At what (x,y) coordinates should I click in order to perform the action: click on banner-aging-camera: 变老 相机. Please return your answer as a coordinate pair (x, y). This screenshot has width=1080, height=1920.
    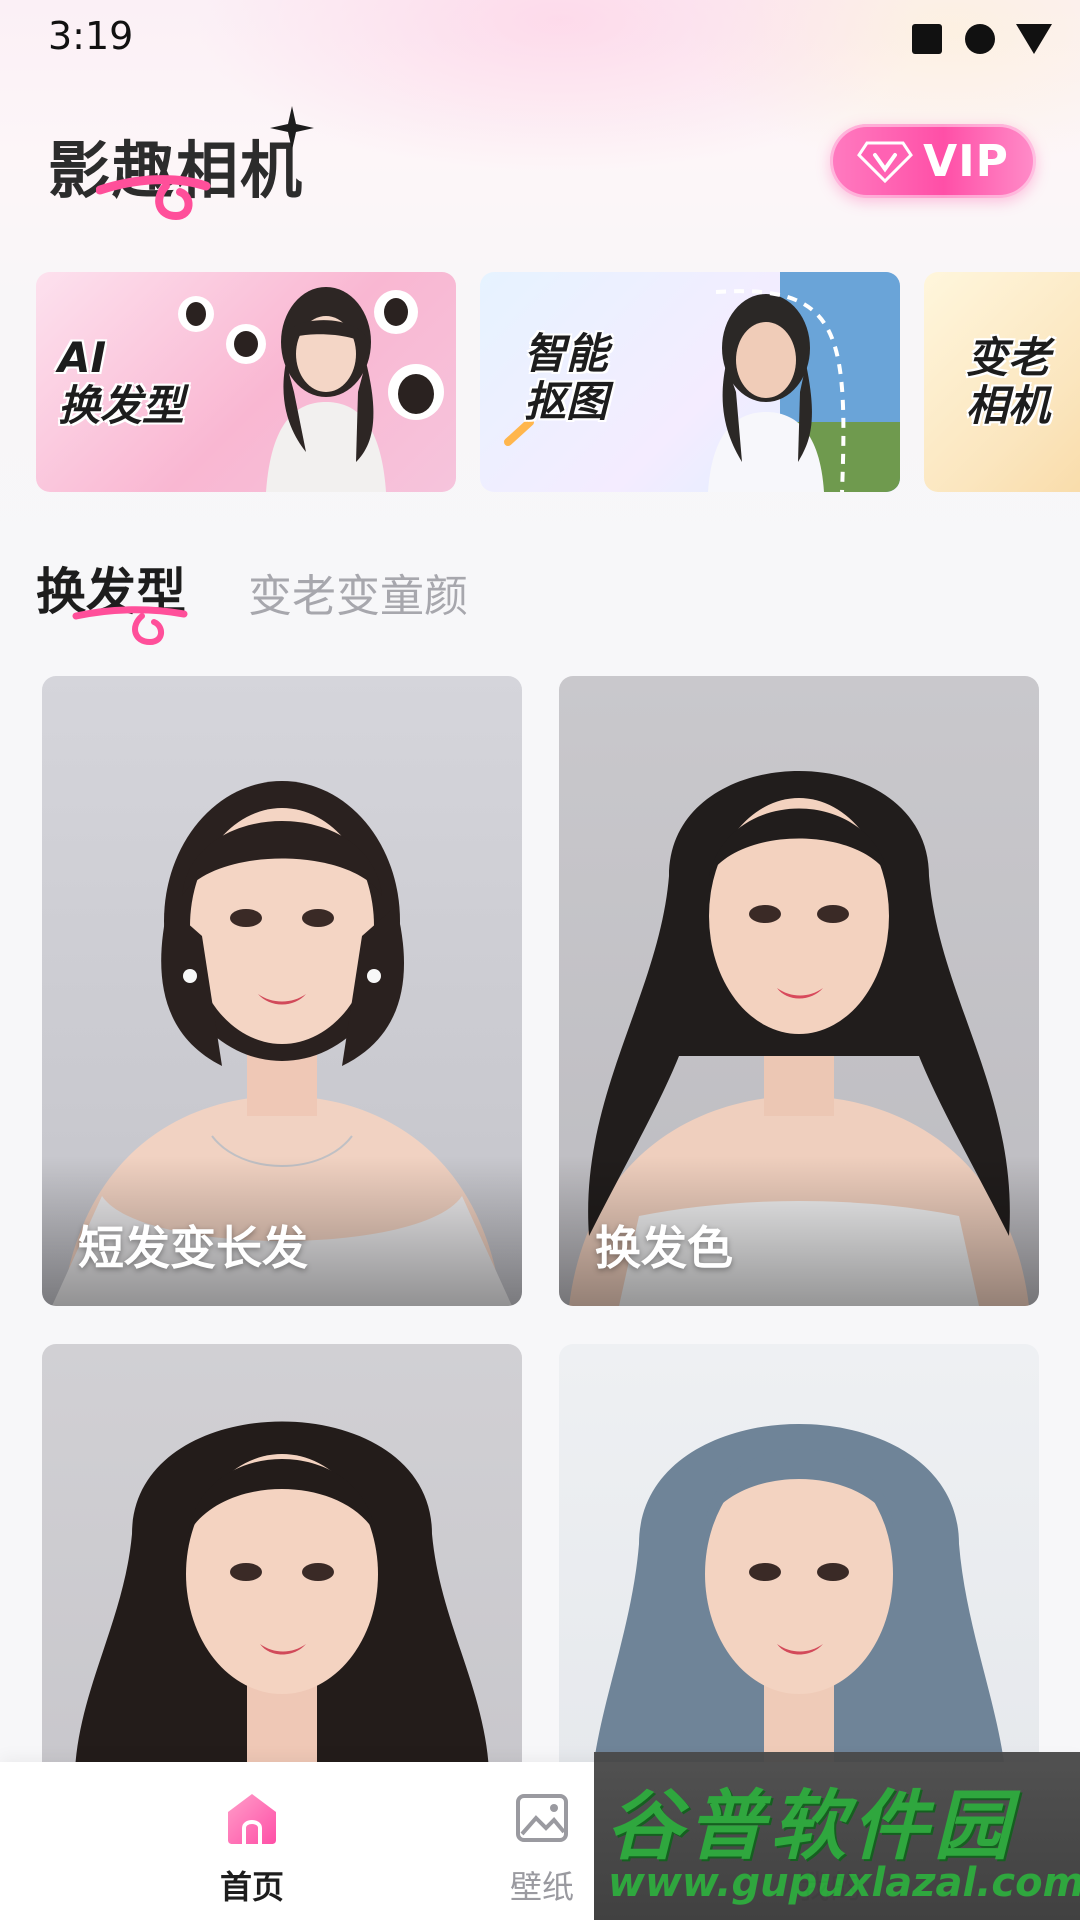
    Looking at the image, I should click on (1002, 382).